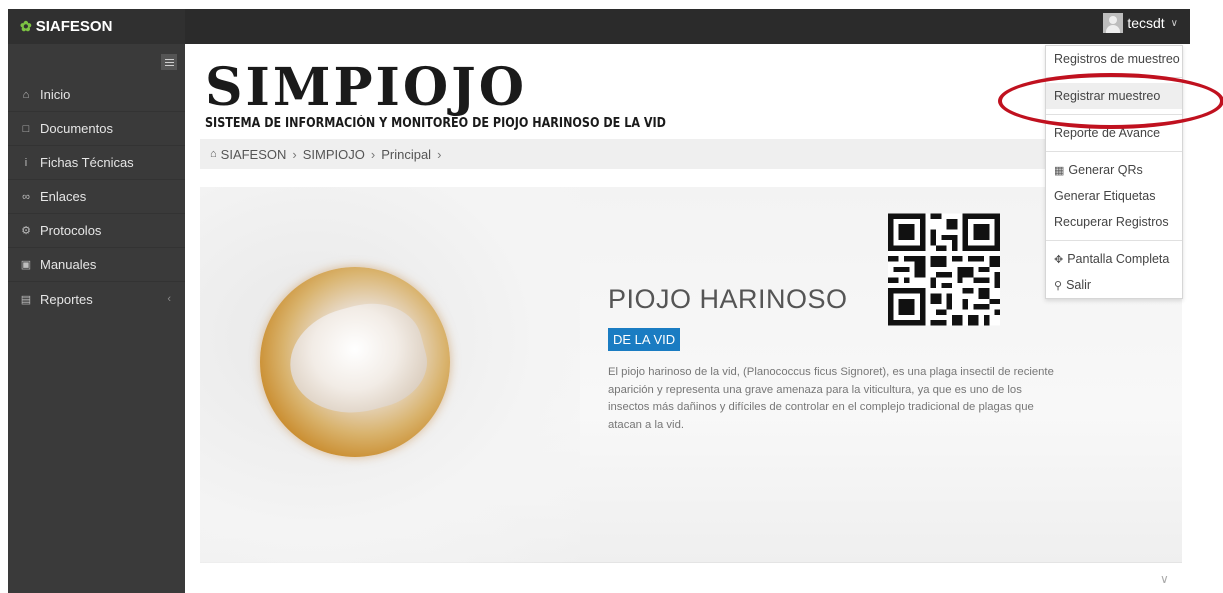 The width and height of the screenshot is (1223, 593). What do you see at coordinates (71, 230) in the screenshot?
I see `sidebar-item-label: Protocolos` at bounding box center [71, 230].